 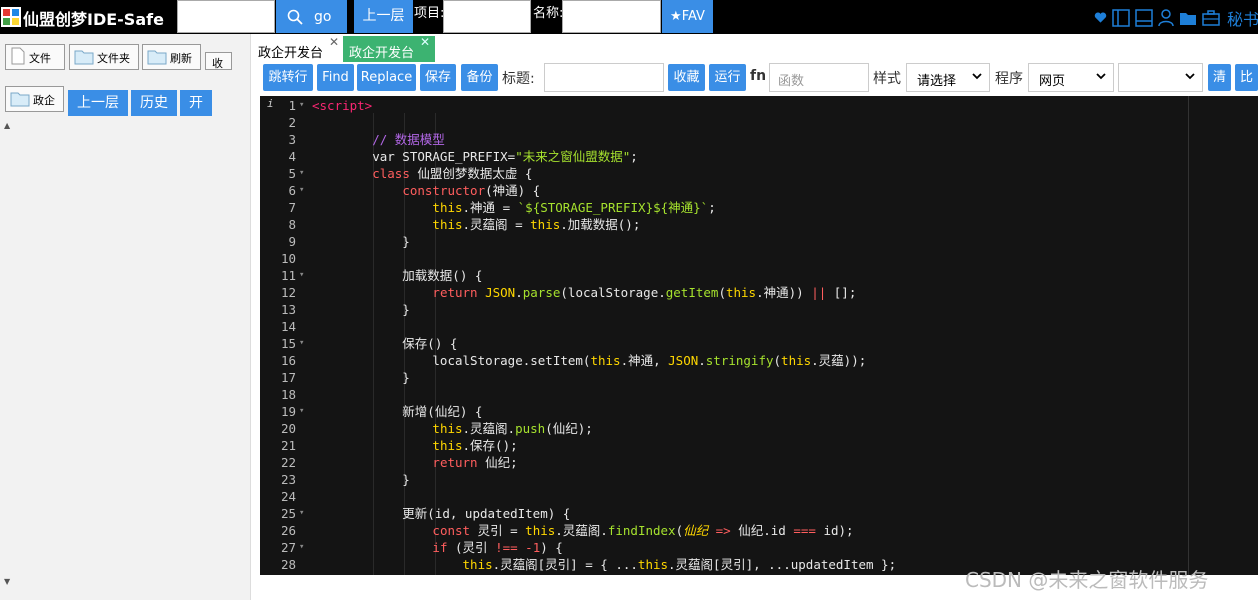 I want to click on line-number: 12, so click(x=288, y=292).